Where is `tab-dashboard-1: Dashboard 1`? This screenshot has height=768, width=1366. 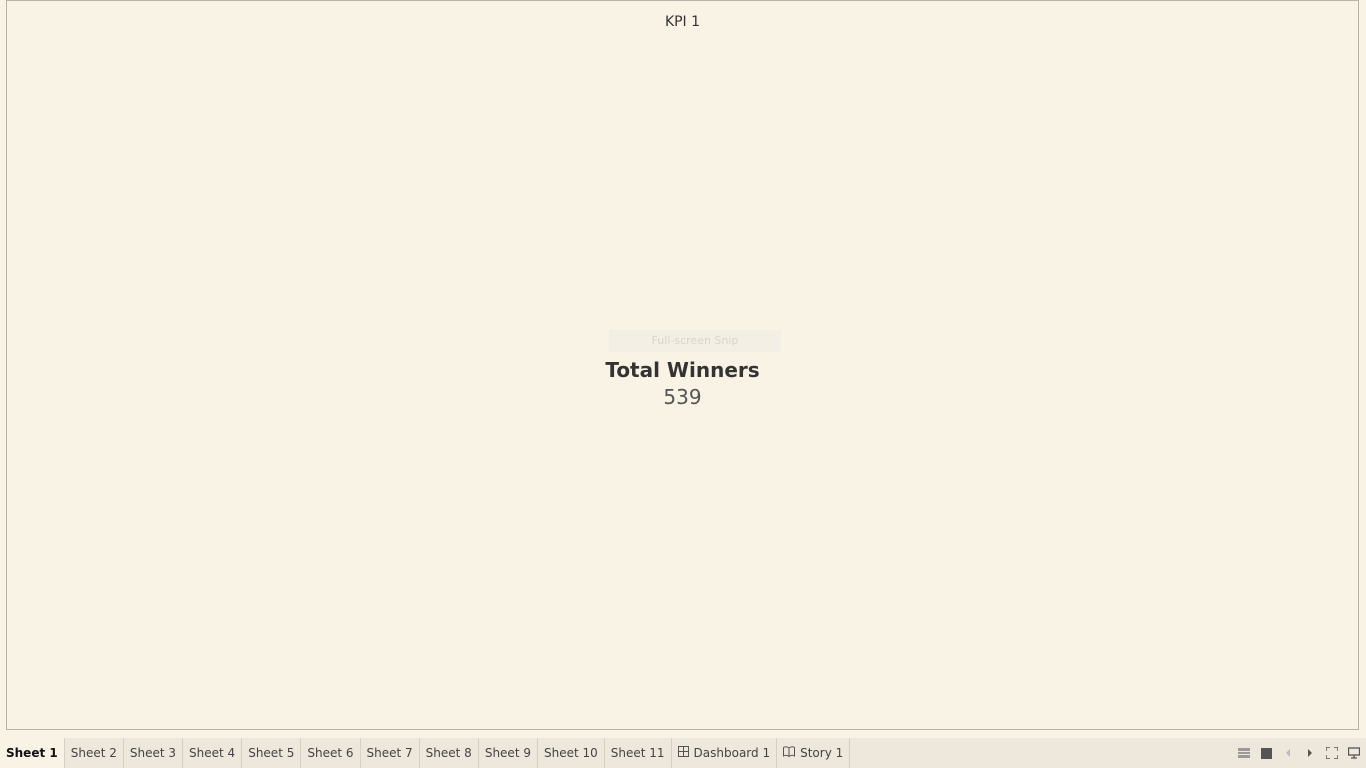 tab-dashboard-1: Dashboard 1 is located at coordinates (725, 753).